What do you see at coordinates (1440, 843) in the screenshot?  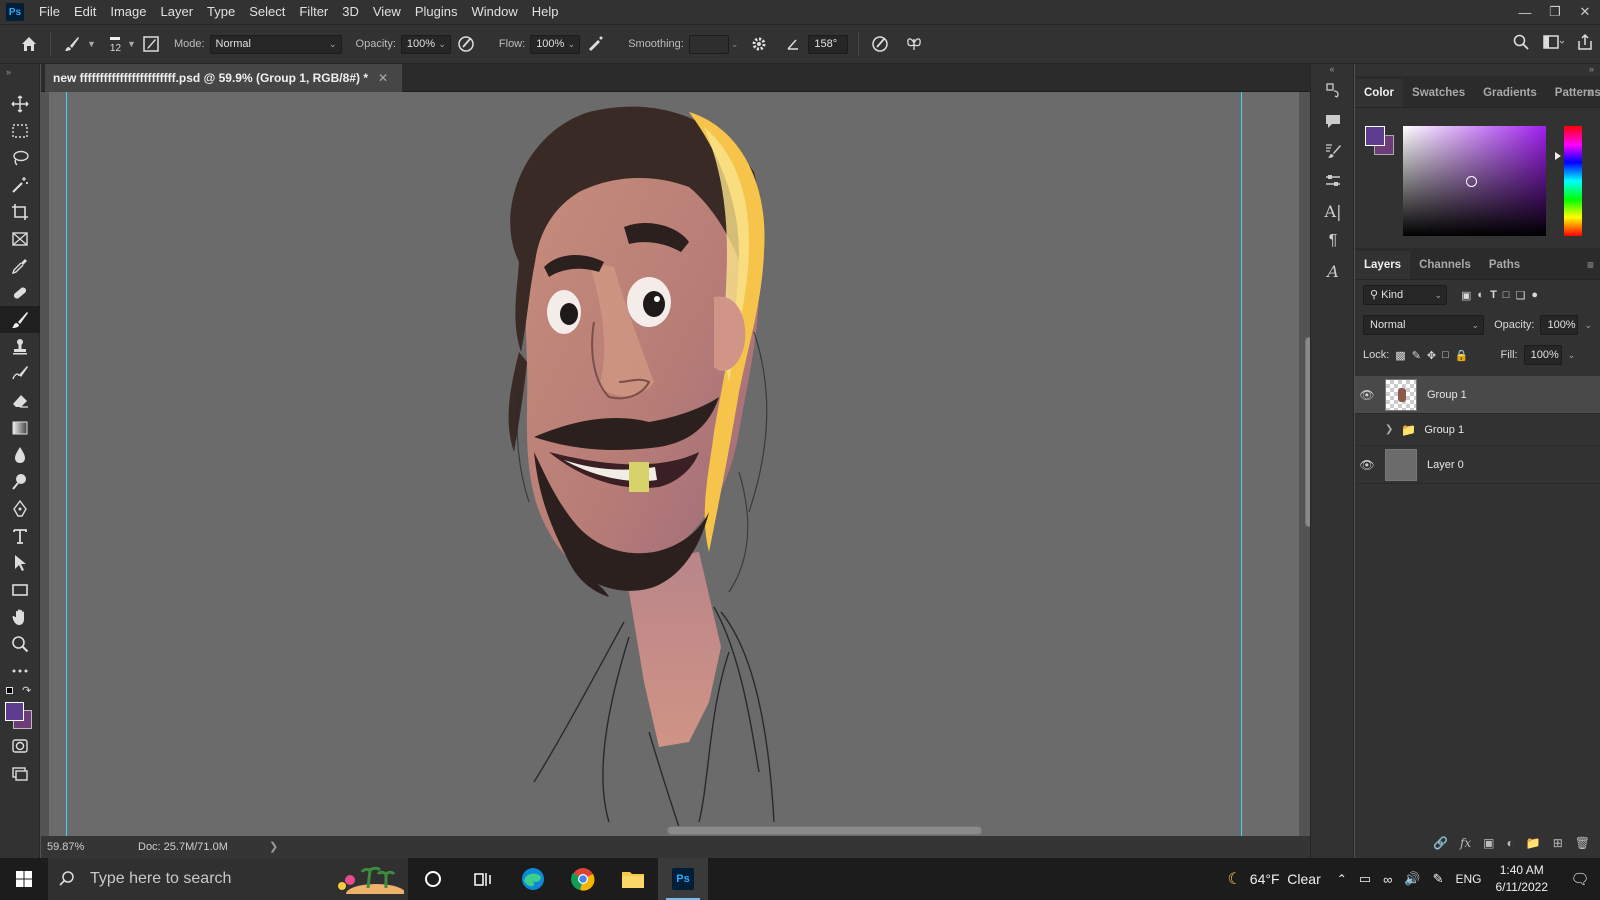 I see `link-layers-icon: 🔗` at bounding box center [1440, 843].